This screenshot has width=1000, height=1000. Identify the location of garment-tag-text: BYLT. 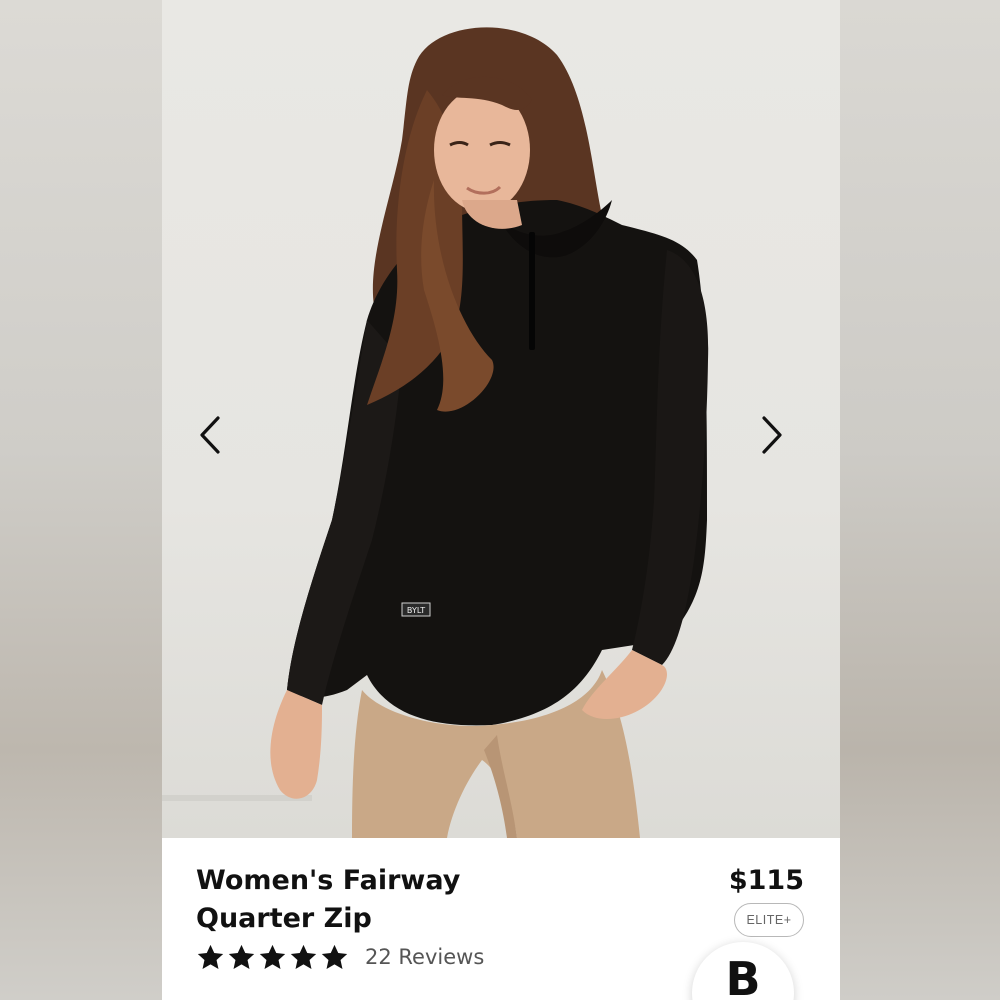
(416, 610).